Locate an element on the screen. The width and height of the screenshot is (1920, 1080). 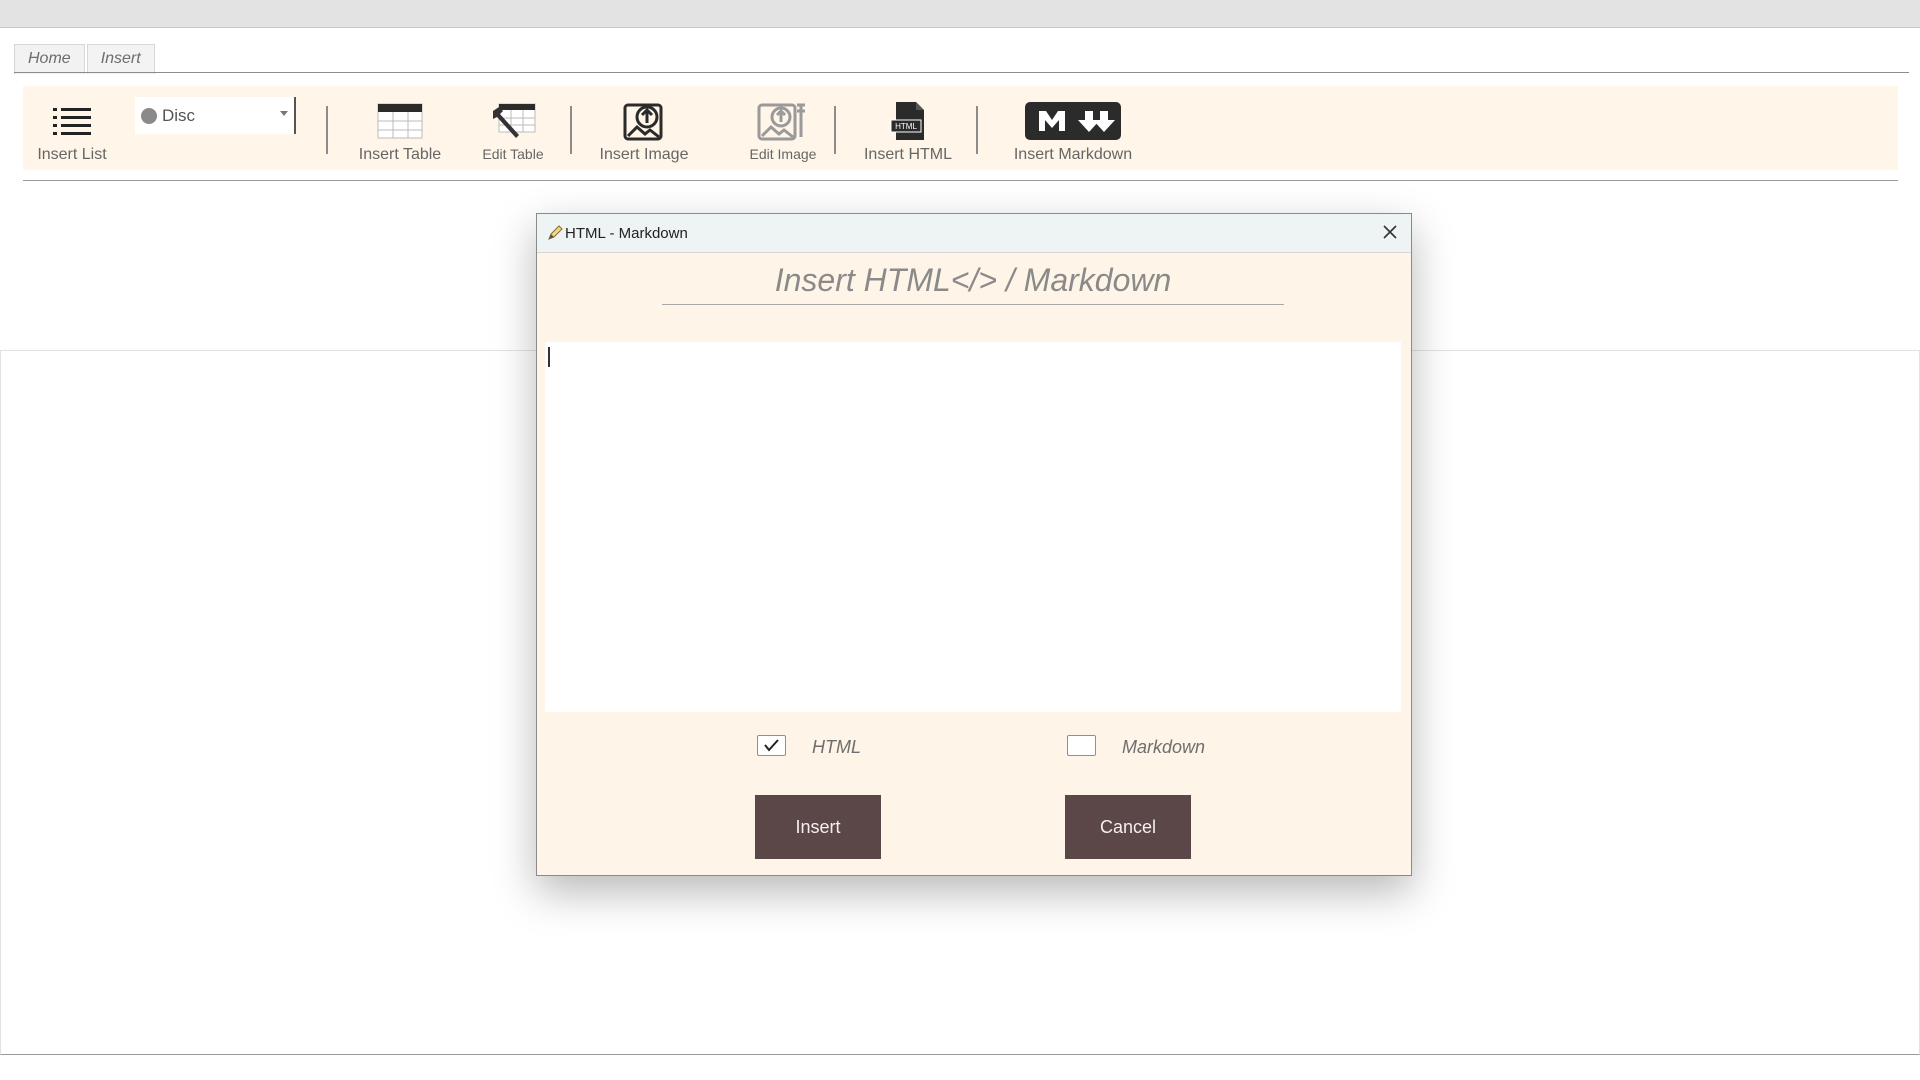
html-file-icon: HTML is located at coordinates (908, 121).